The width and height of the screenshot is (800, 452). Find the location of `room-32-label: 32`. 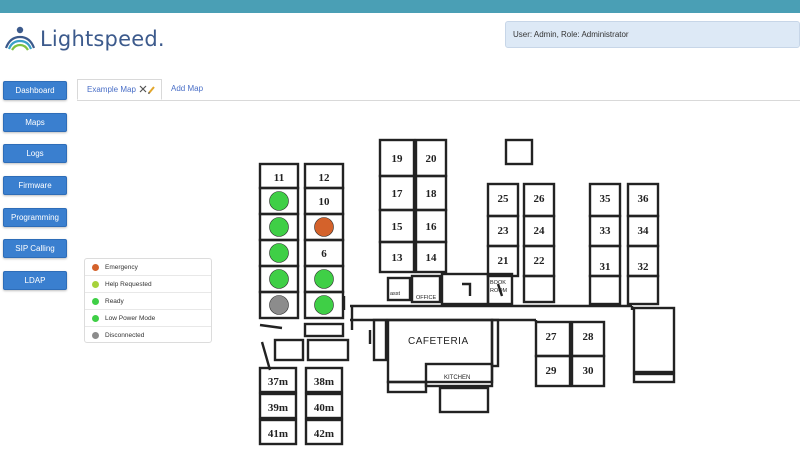

room-32-label: 32 is located at coordinates (644, 267).